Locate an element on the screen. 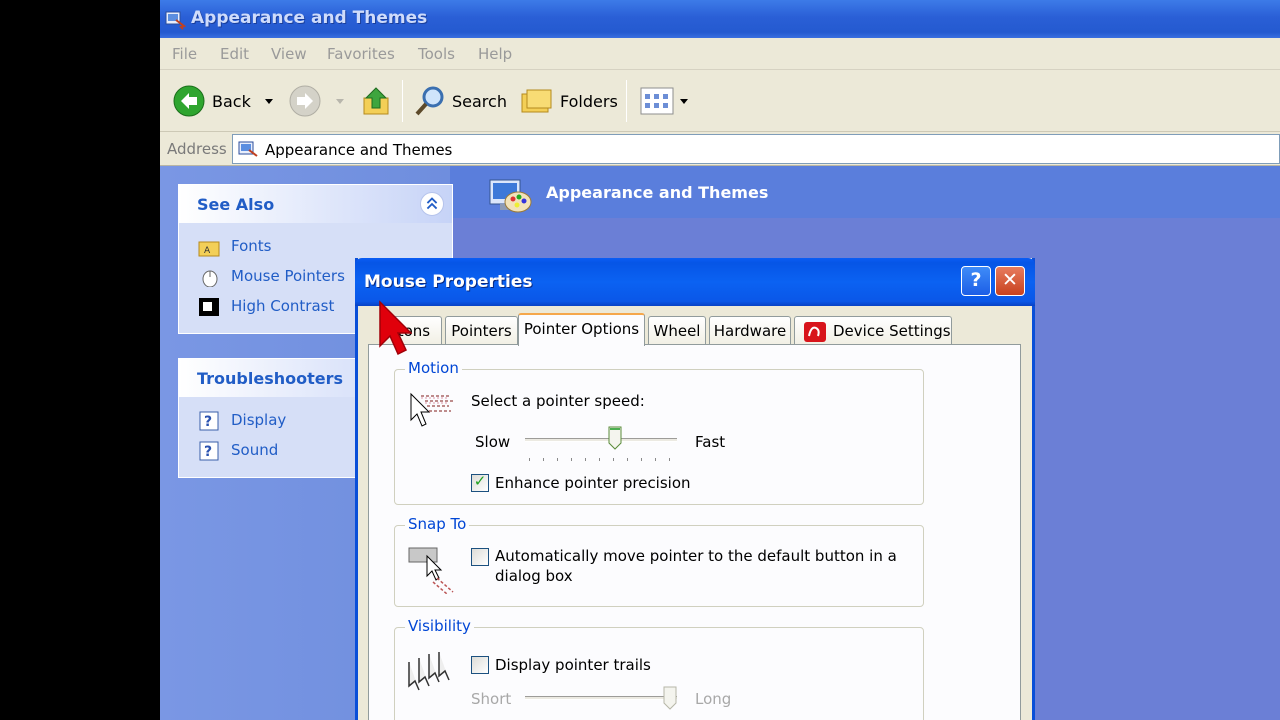 The width and height of the screenshot is (1280, 720). troubleshooter-label: Sound is located at coordinates (255, 450).